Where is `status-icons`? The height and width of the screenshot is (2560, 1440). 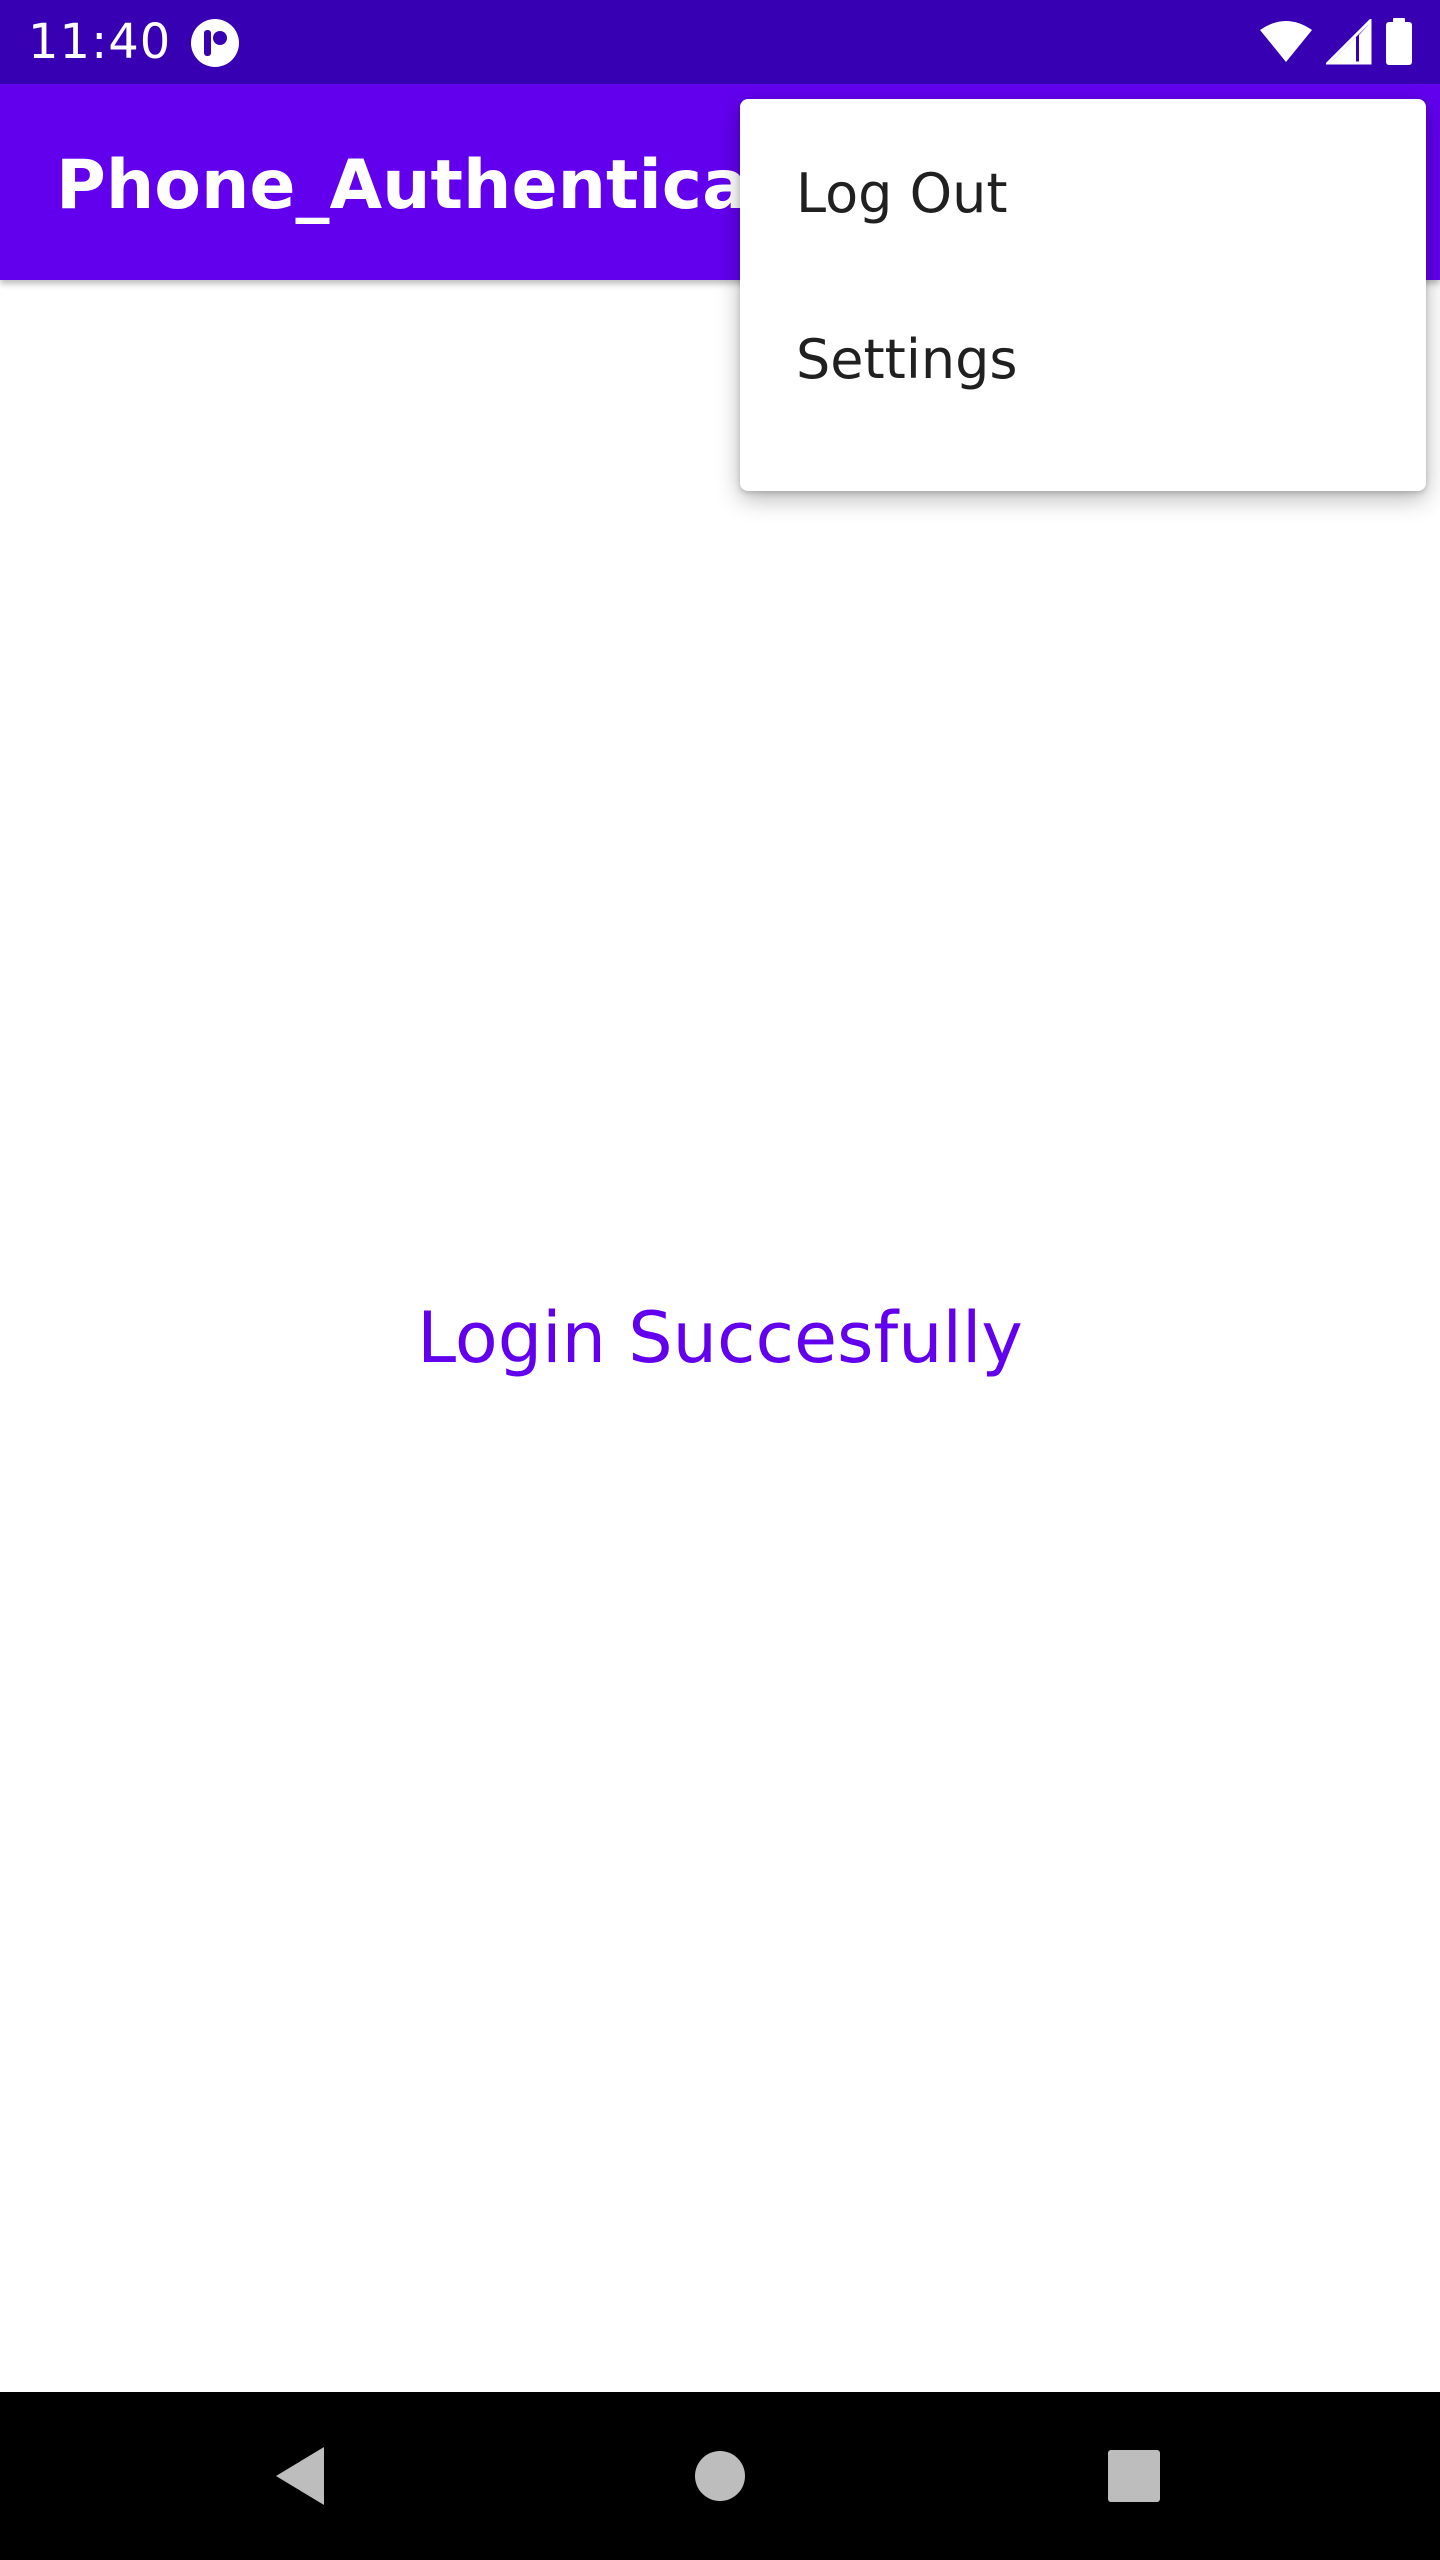 status-icons is located at coordinates (1336, 42).